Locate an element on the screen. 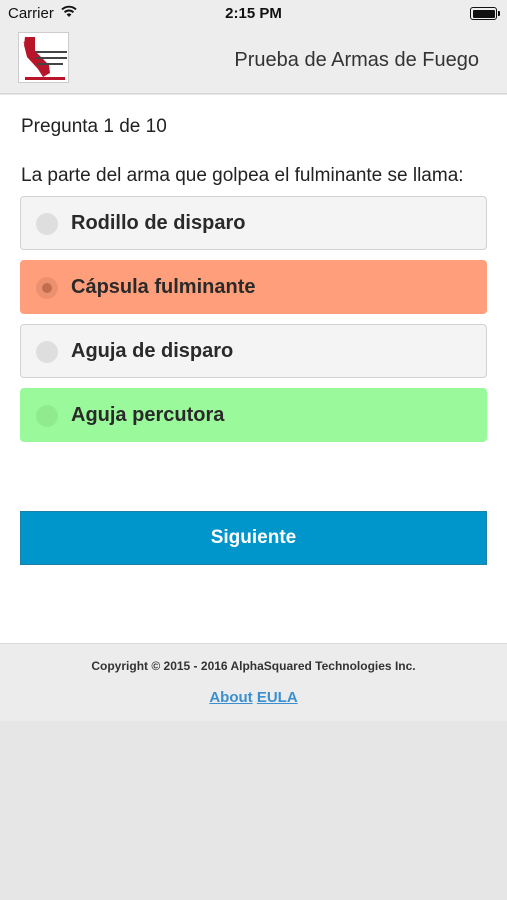 The width and height of the screenshot is (507, 900). answer-label: Cápsula fulminante is located at coordinates (163, 287).